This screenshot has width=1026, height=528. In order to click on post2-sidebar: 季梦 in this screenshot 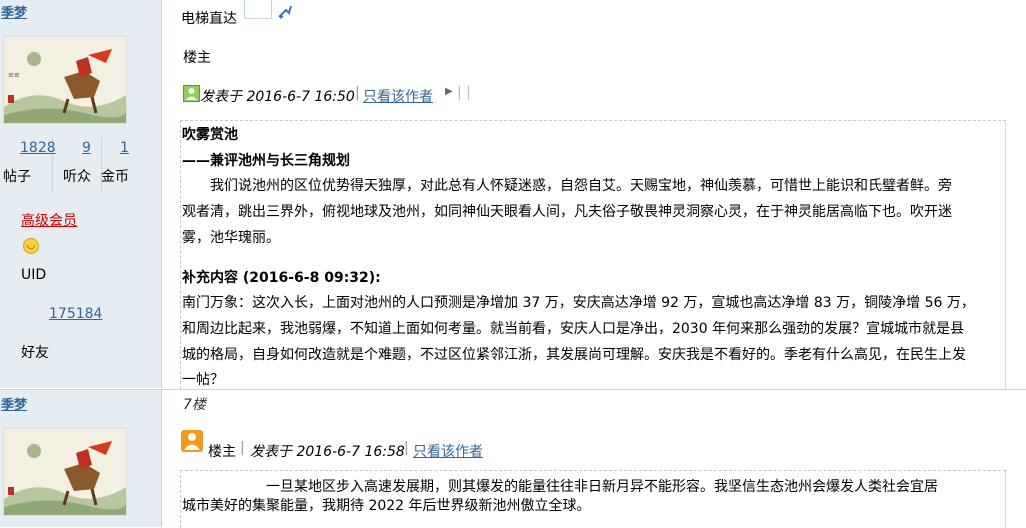, I will do `click(81, 458)`.